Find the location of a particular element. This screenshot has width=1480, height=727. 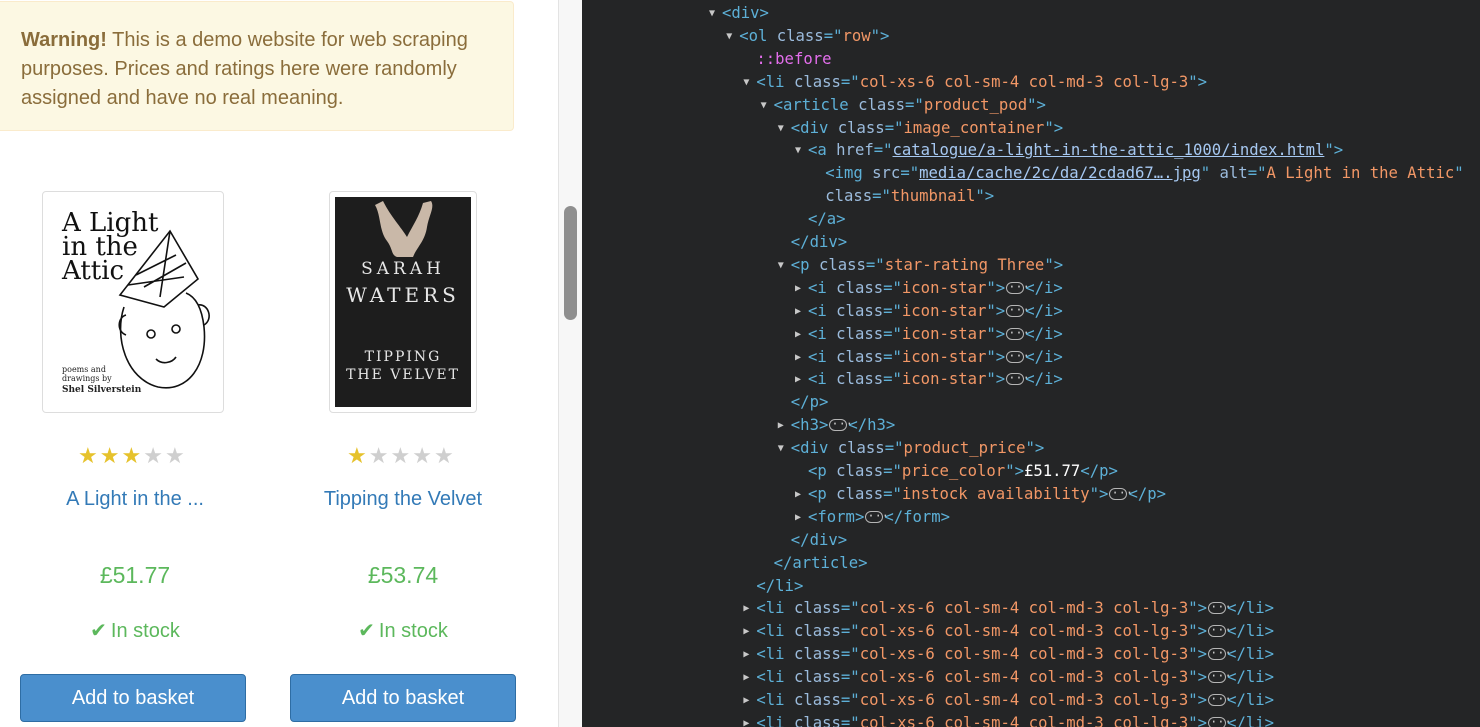

dom-tree-node: ▼ <article class="product_pod"> is located at coordinates (1031, 105).